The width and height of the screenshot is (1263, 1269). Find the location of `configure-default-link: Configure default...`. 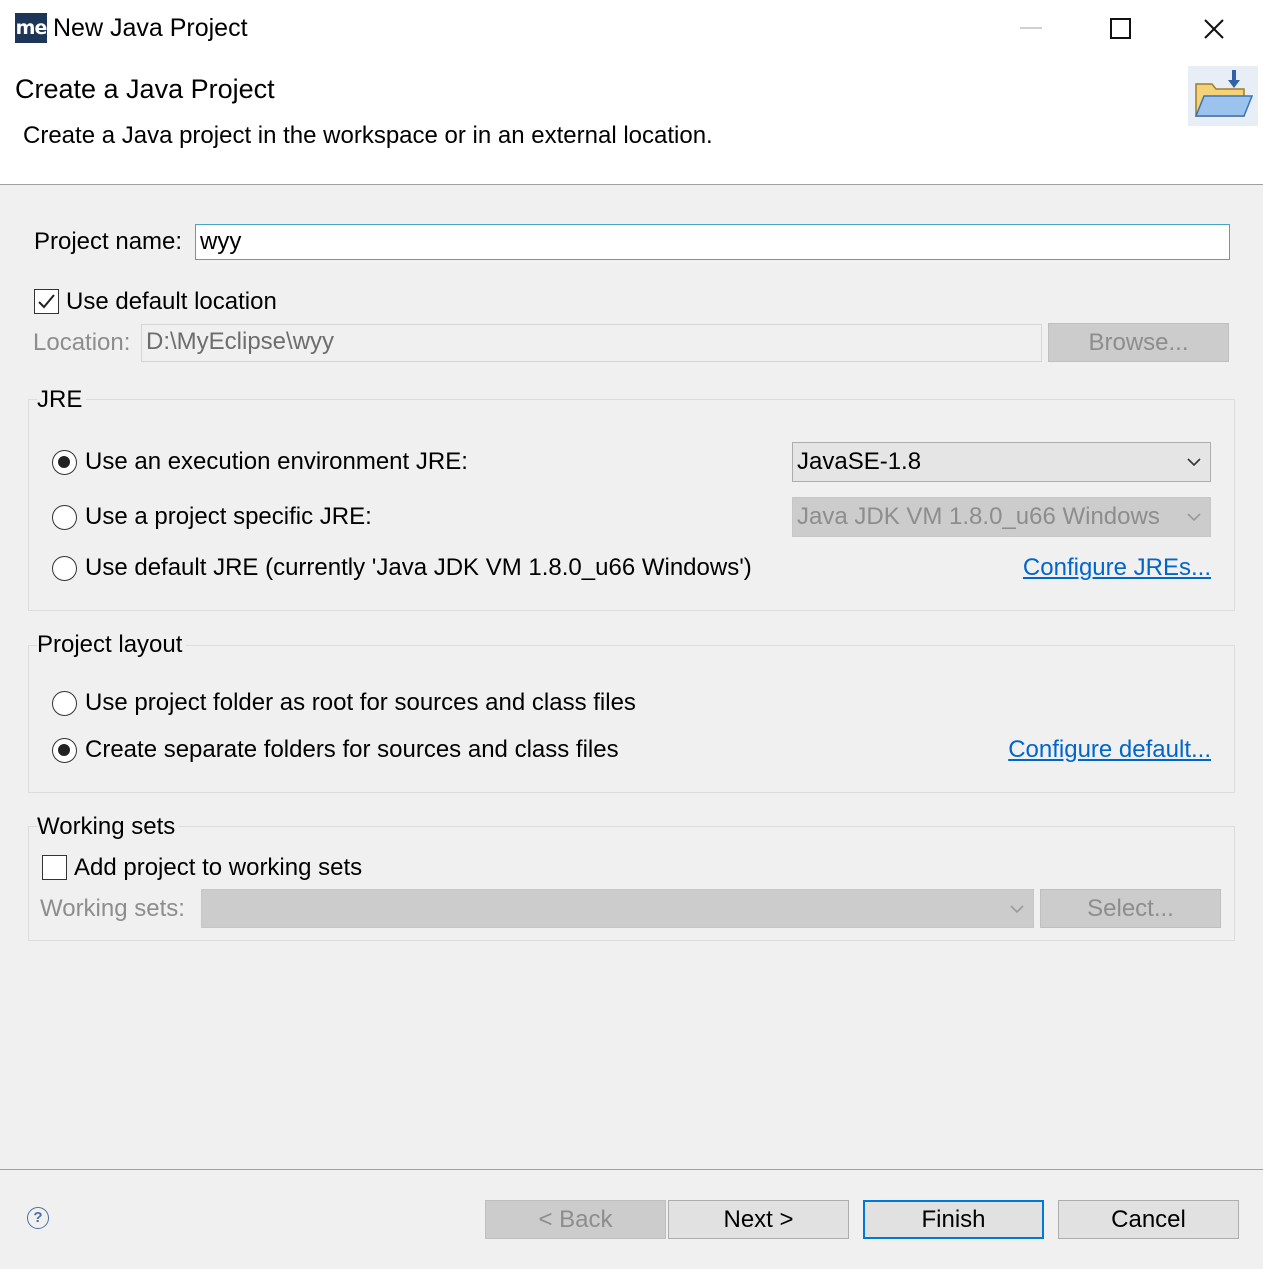

configure-default-link: Configure default... is located at coordinates (1109, 750).